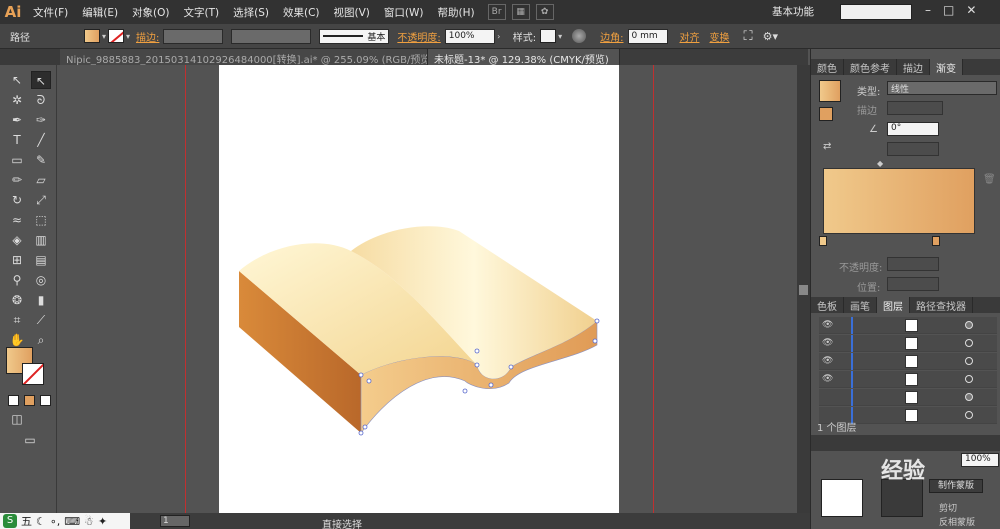 Image resolution: width=1000 pixels, height=529 pixels. What do you see at coordinates (946, 67) in the screenshot?
I see `tab-gradient: 渐变` at bounding box center [946, 67].